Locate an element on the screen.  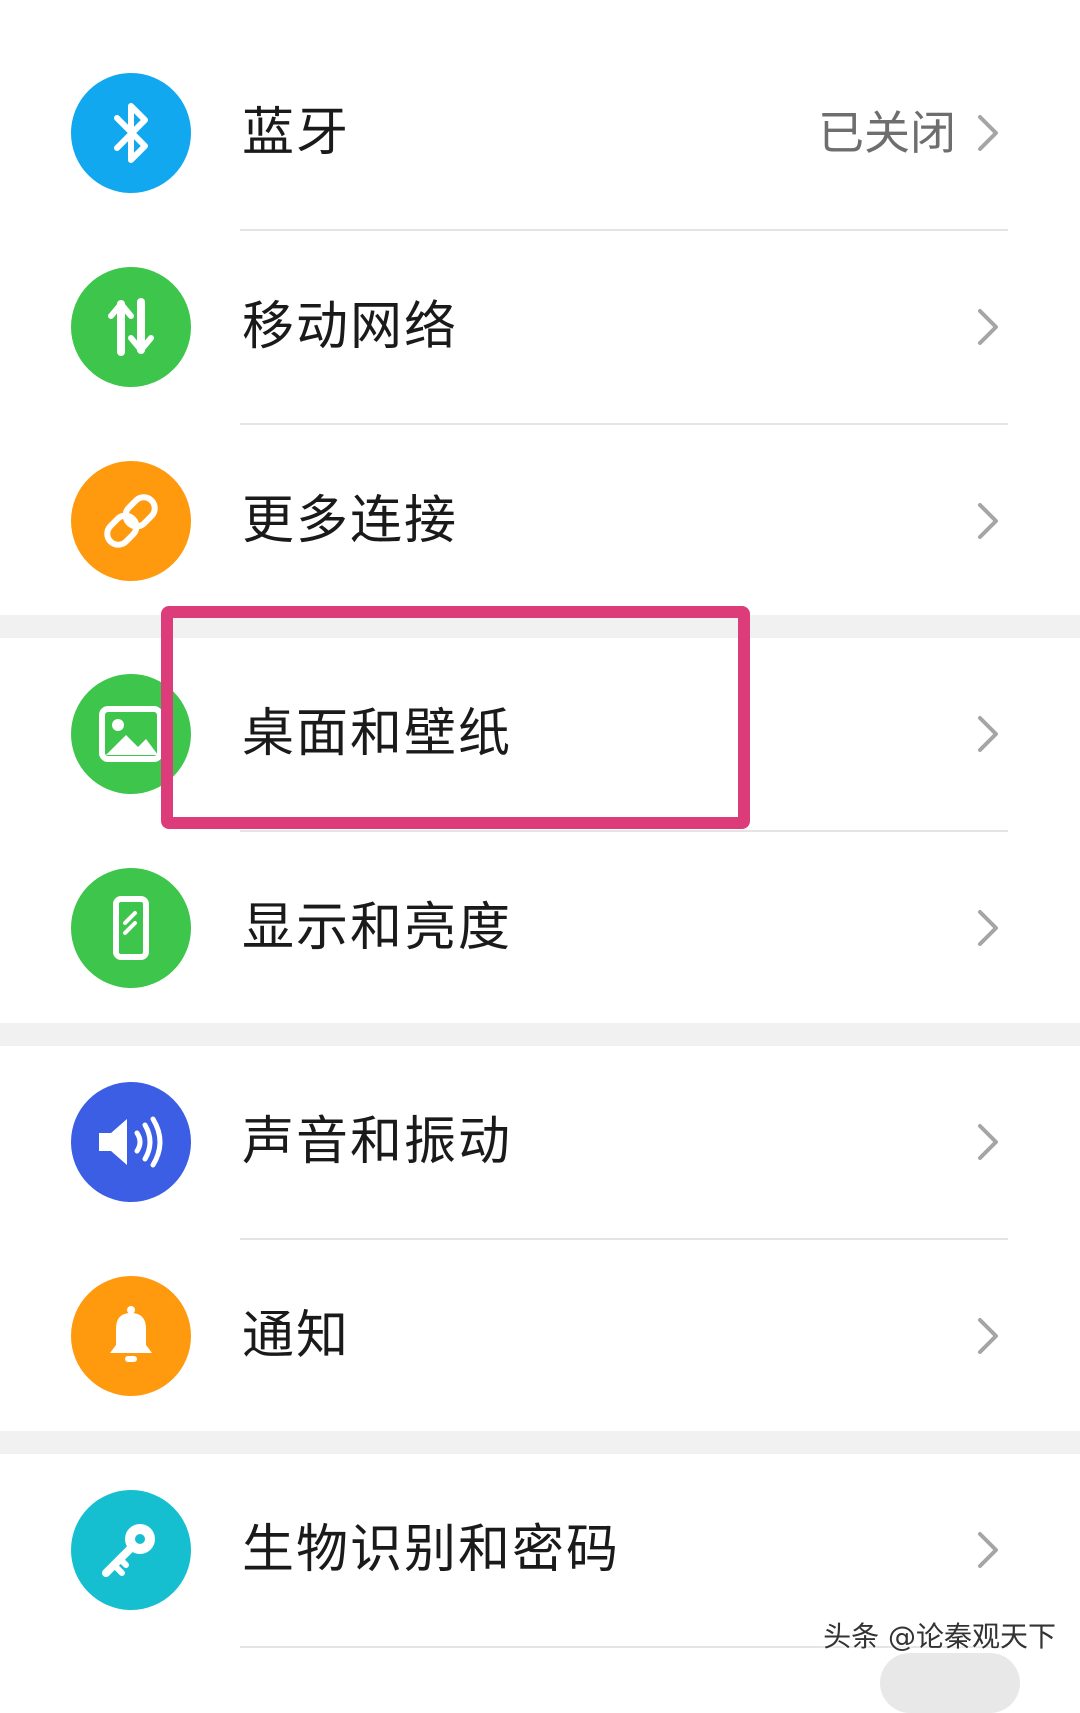
settings-item-label: 声音和振动 is located at coordinates (377, 1142).